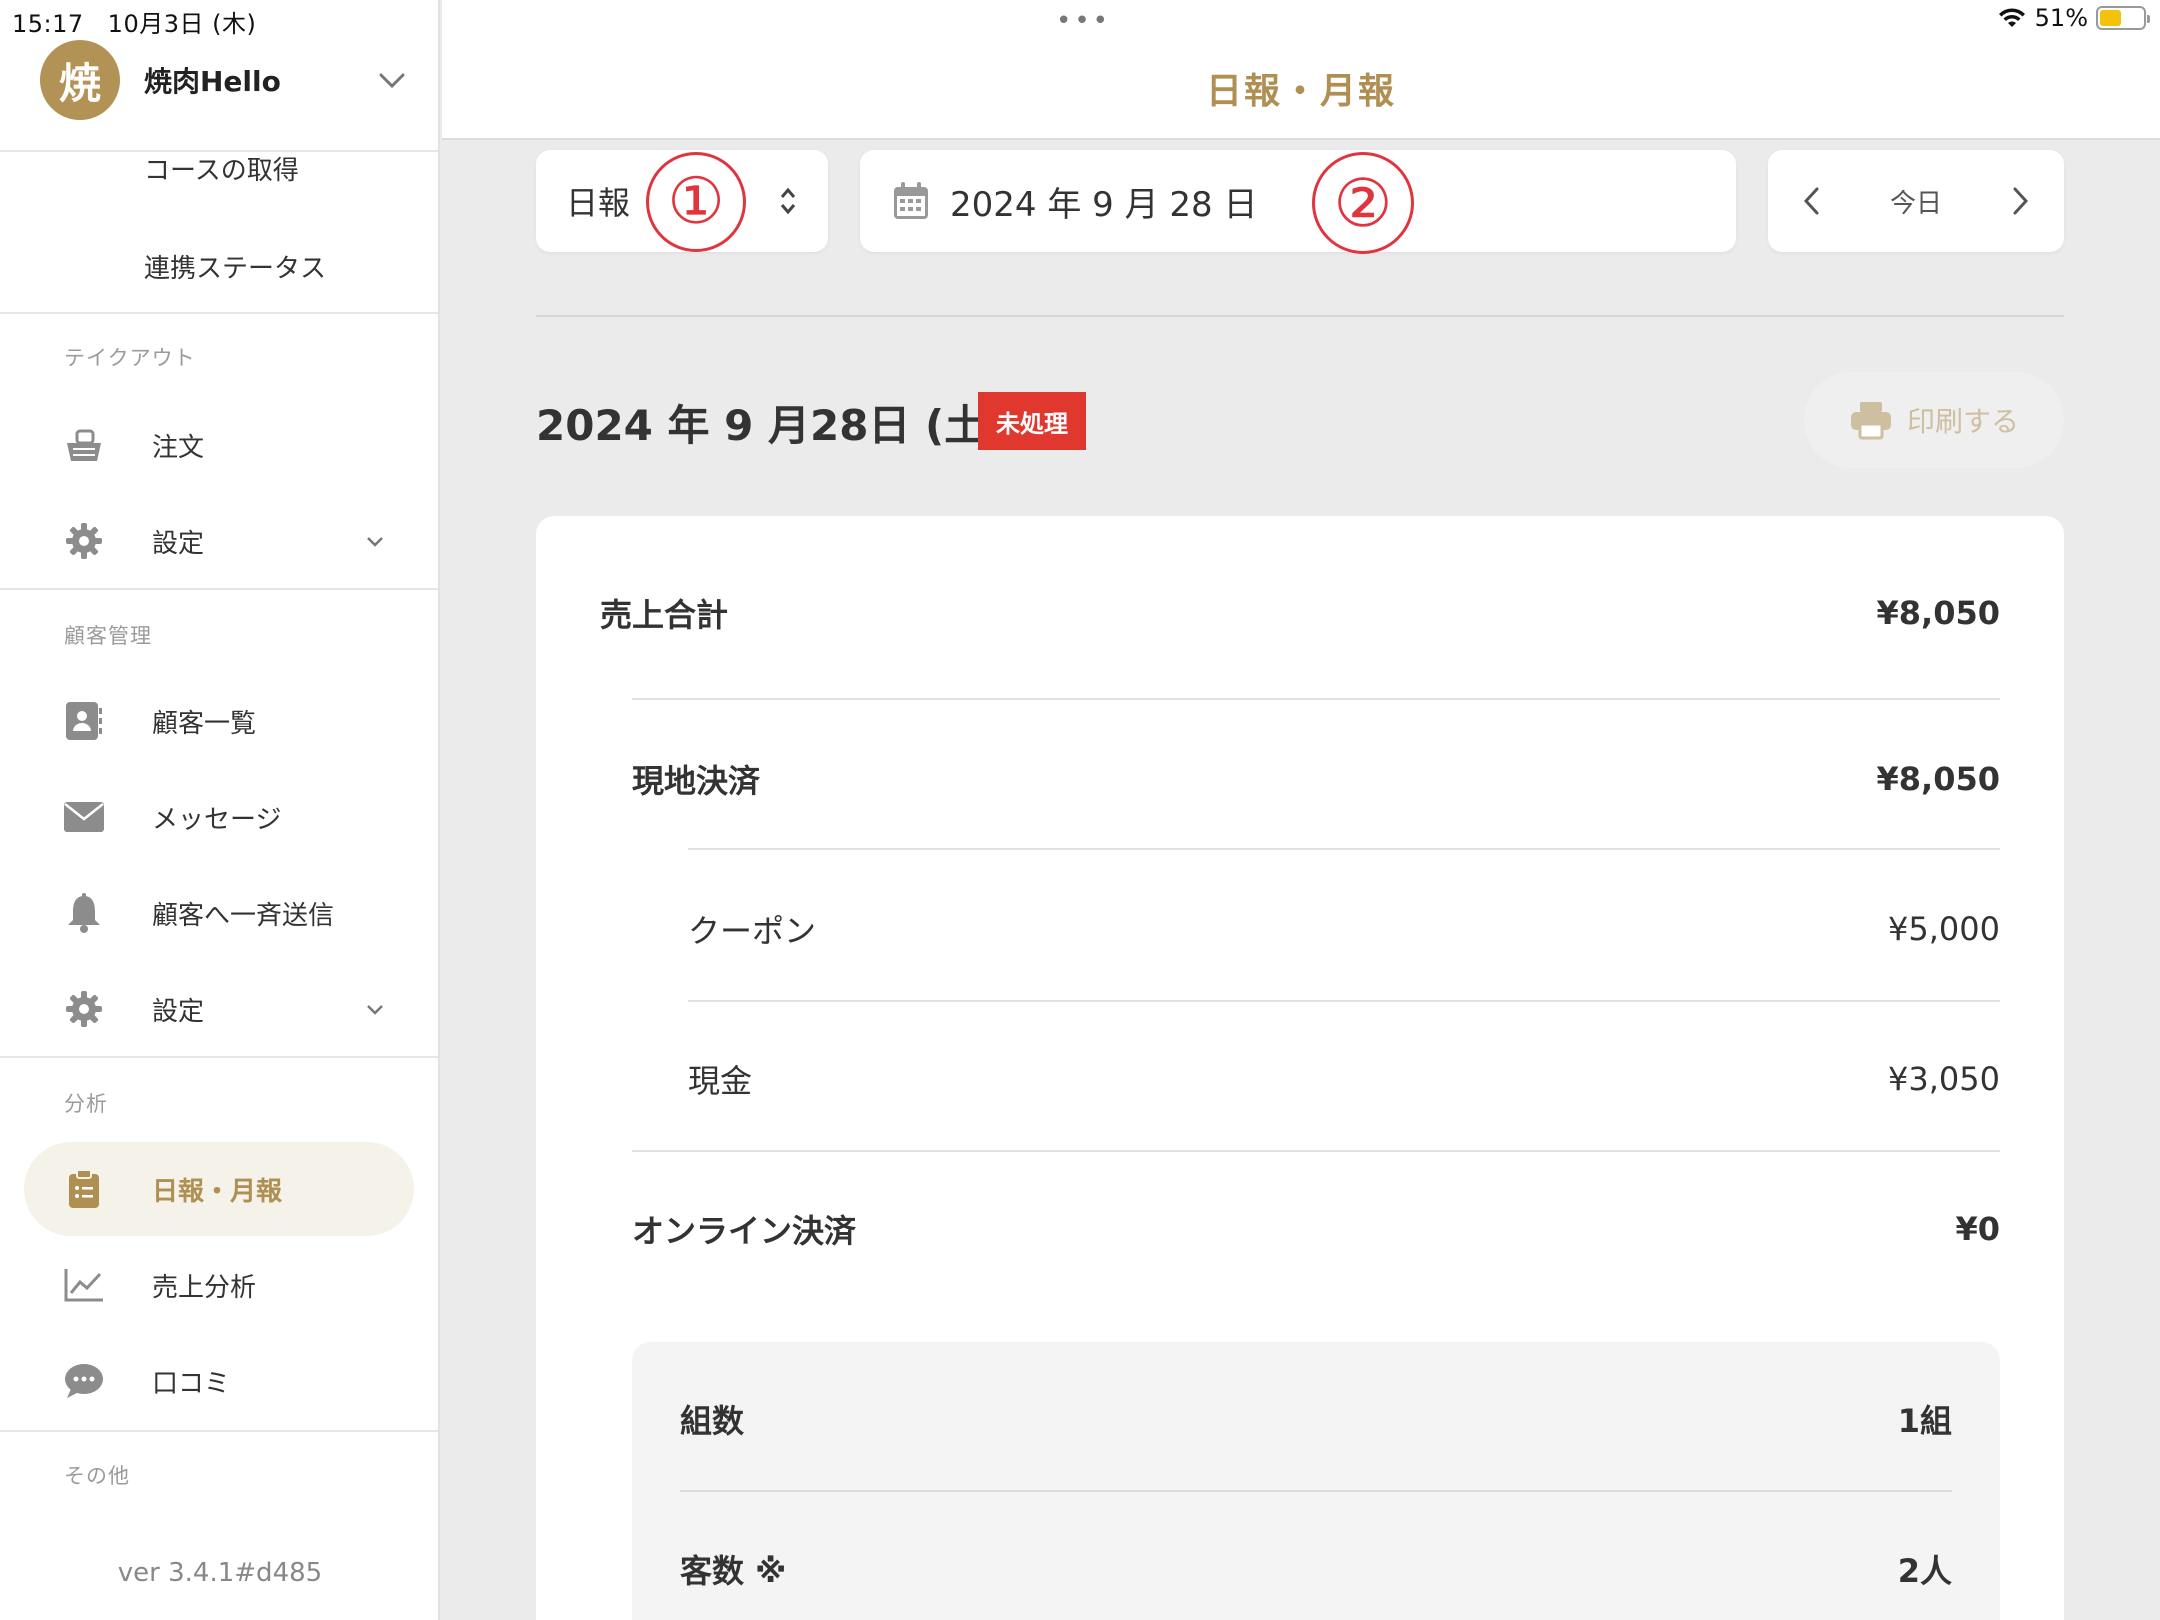 The image size is (2160, 1620). I want to click on day-navigator: 今日, so click(1916, 201).